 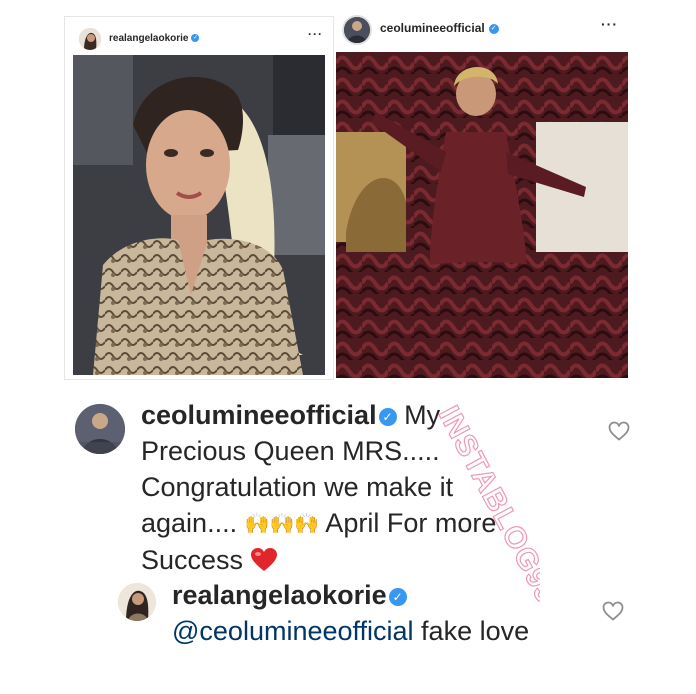 I want to click on post-username: realangelaokorie ✓, so click(x=154, y=38).